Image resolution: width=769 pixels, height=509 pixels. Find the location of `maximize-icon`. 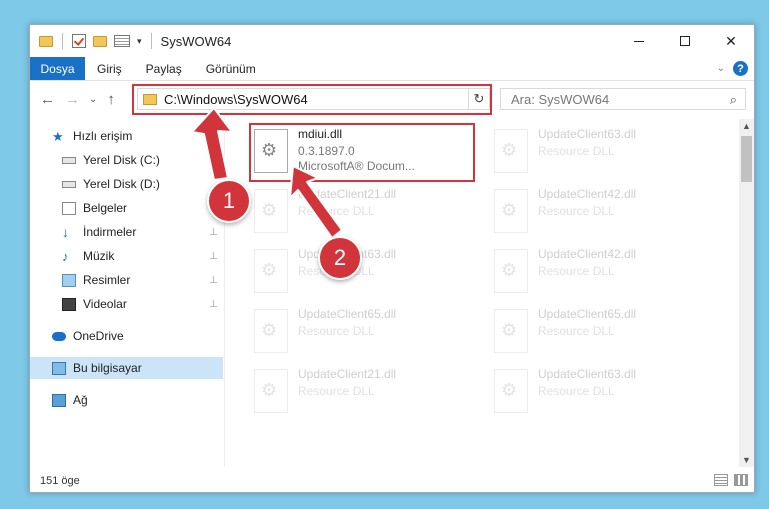

maximize-icon is located at coordinates (685, 41).